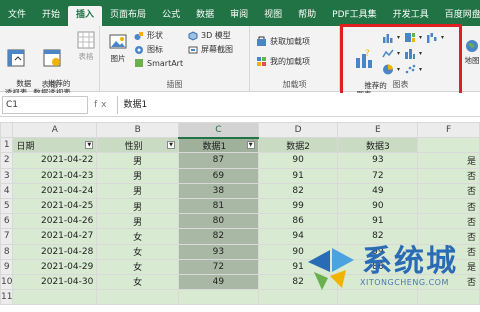 This screenshot has width=480, height=312. What do you see at coordinates (378, 175) in the screenshot?
I see `cell: 72` at bounding box center [378, 175].